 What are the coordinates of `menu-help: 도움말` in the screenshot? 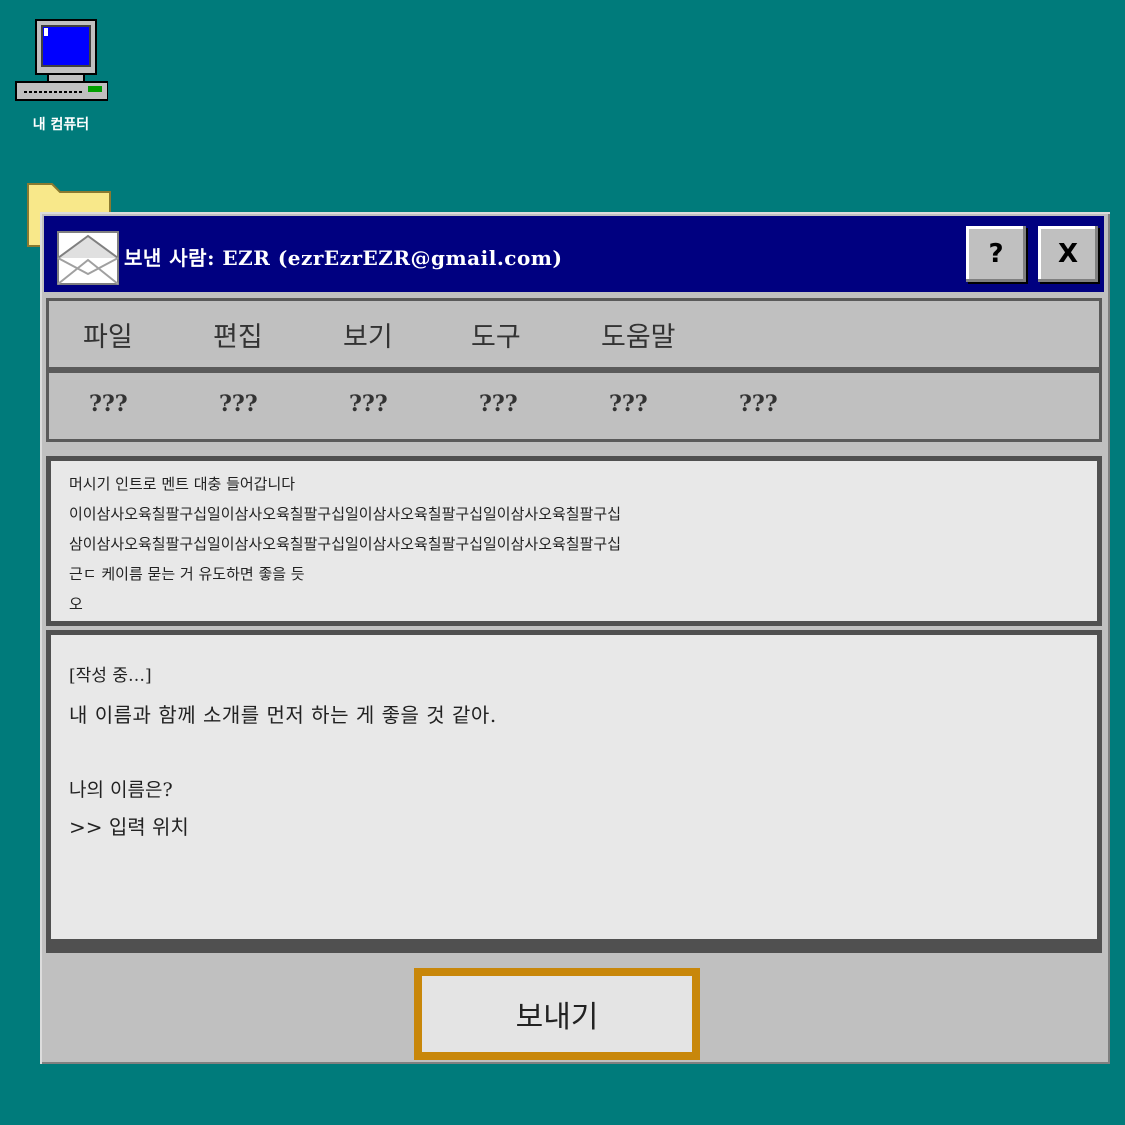 It's located at (638, 334).